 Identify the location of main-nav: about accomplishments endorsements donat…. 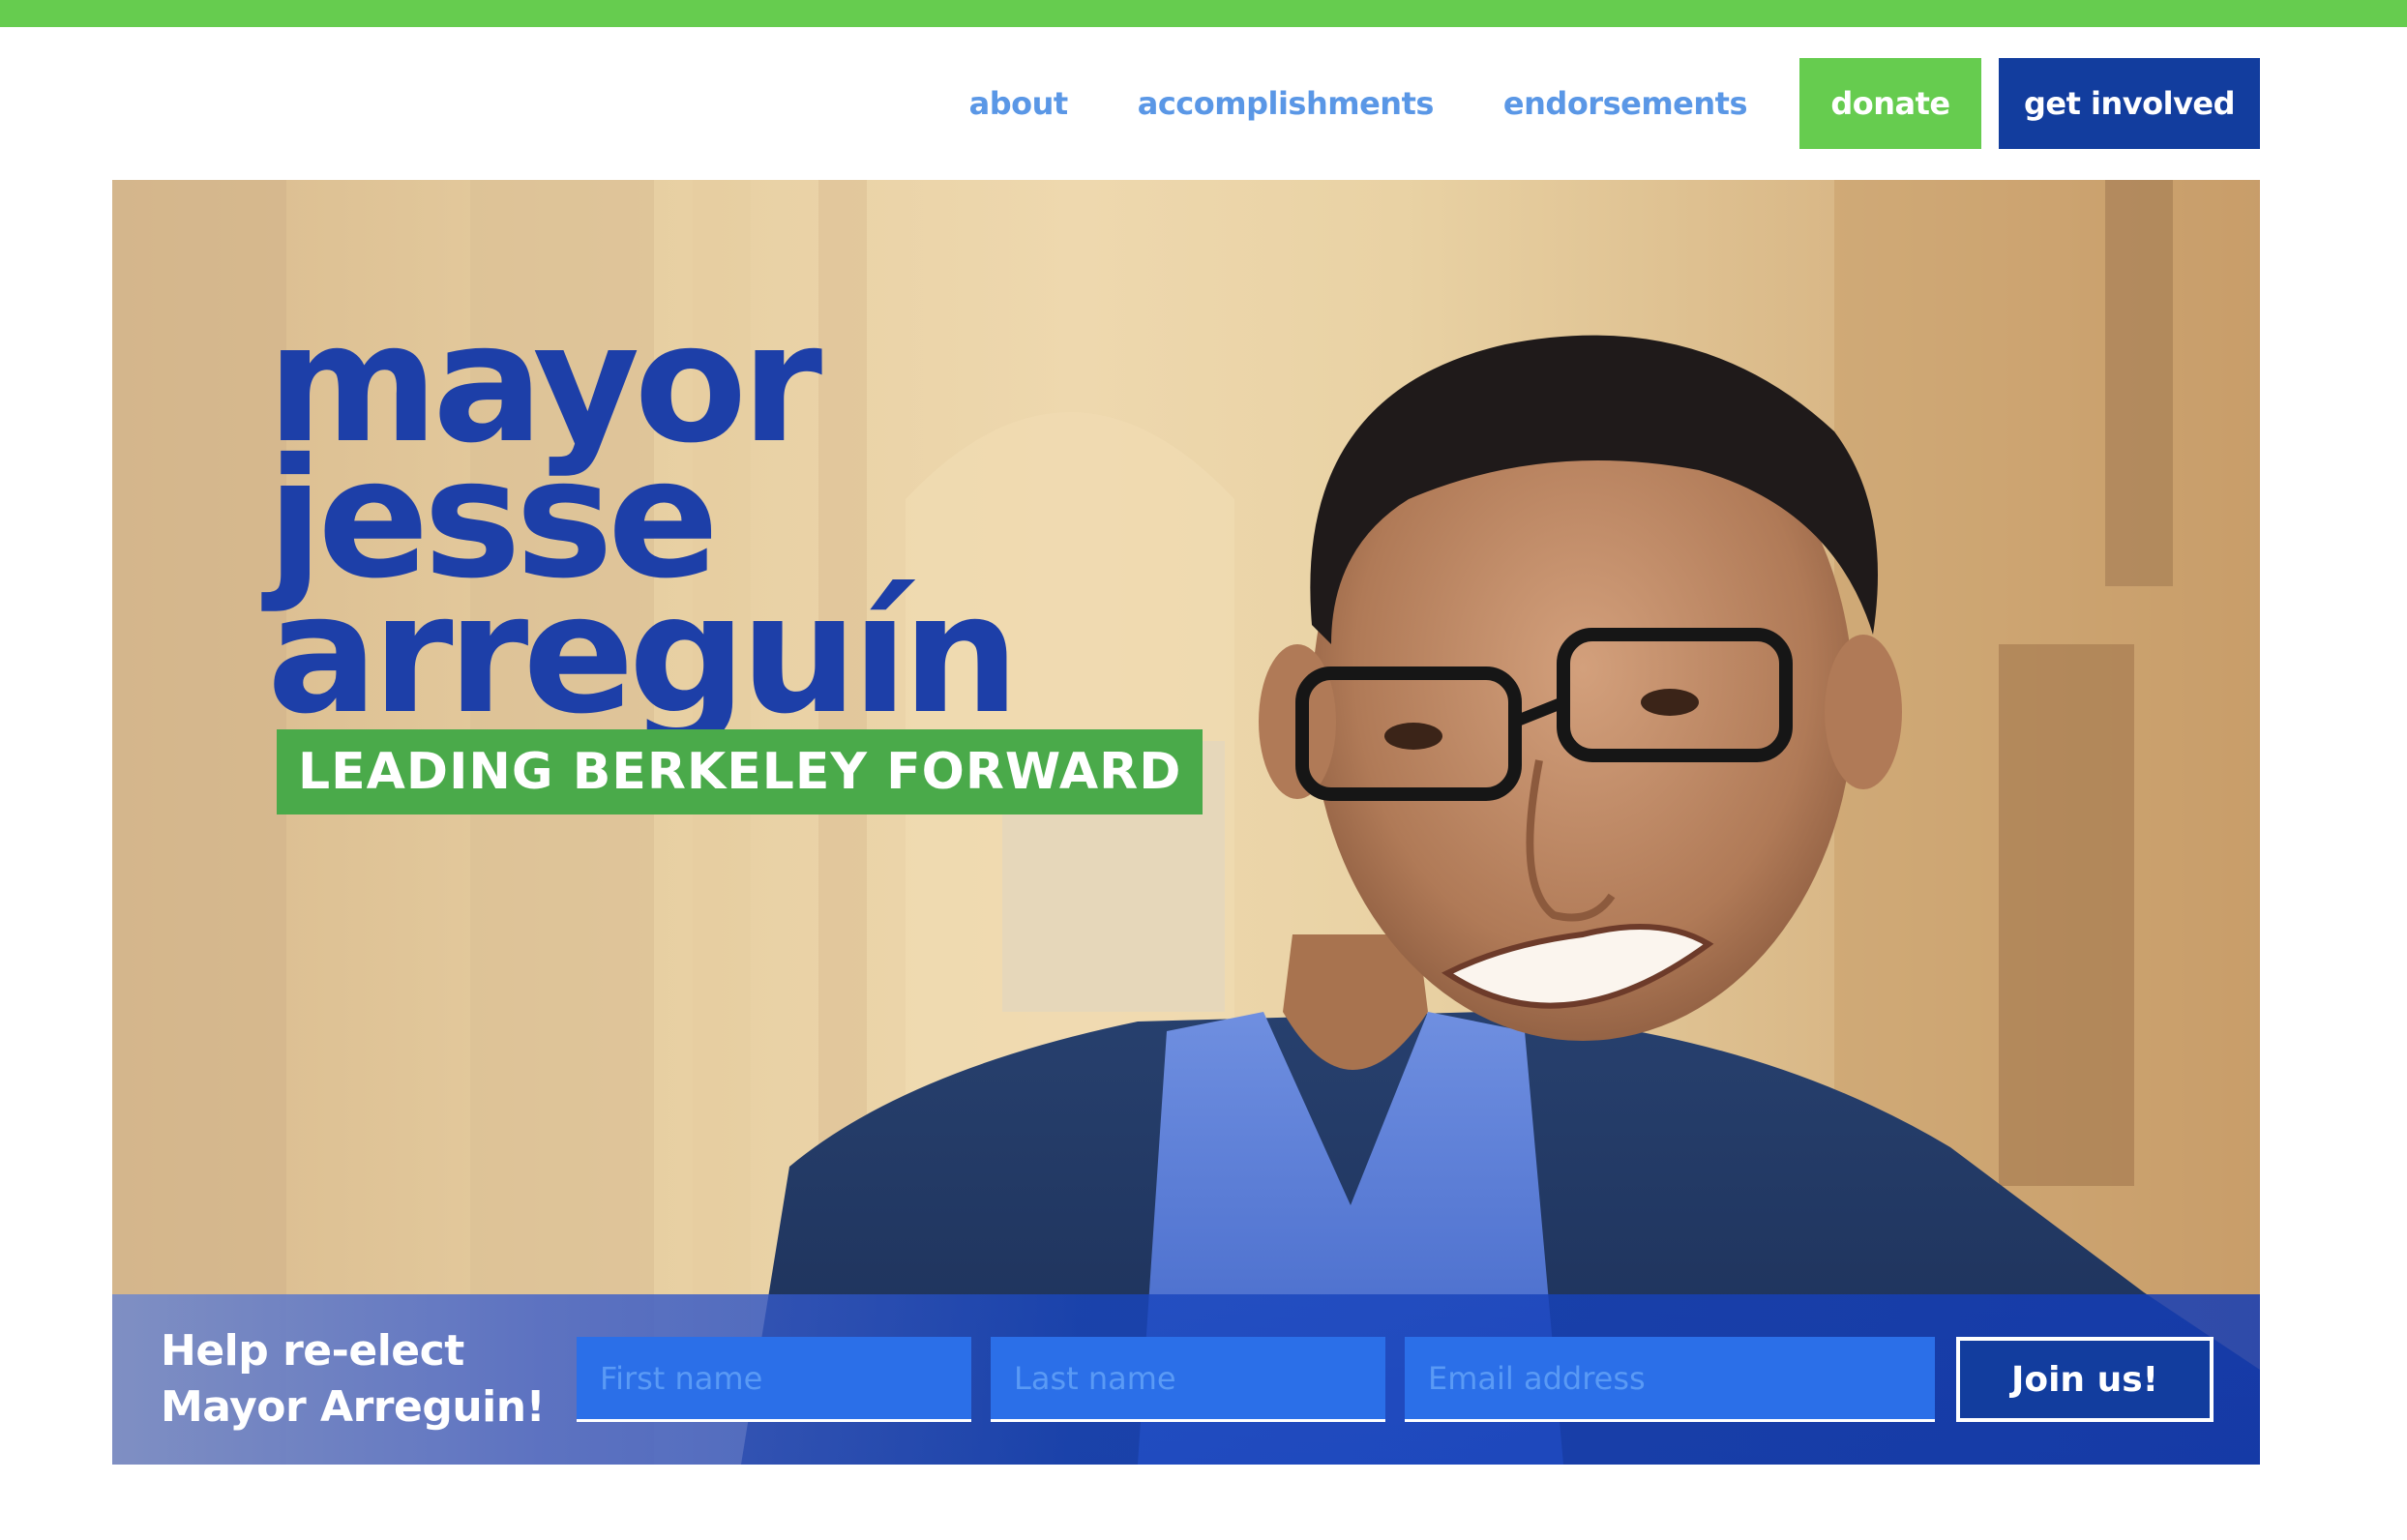
(1614, 103).